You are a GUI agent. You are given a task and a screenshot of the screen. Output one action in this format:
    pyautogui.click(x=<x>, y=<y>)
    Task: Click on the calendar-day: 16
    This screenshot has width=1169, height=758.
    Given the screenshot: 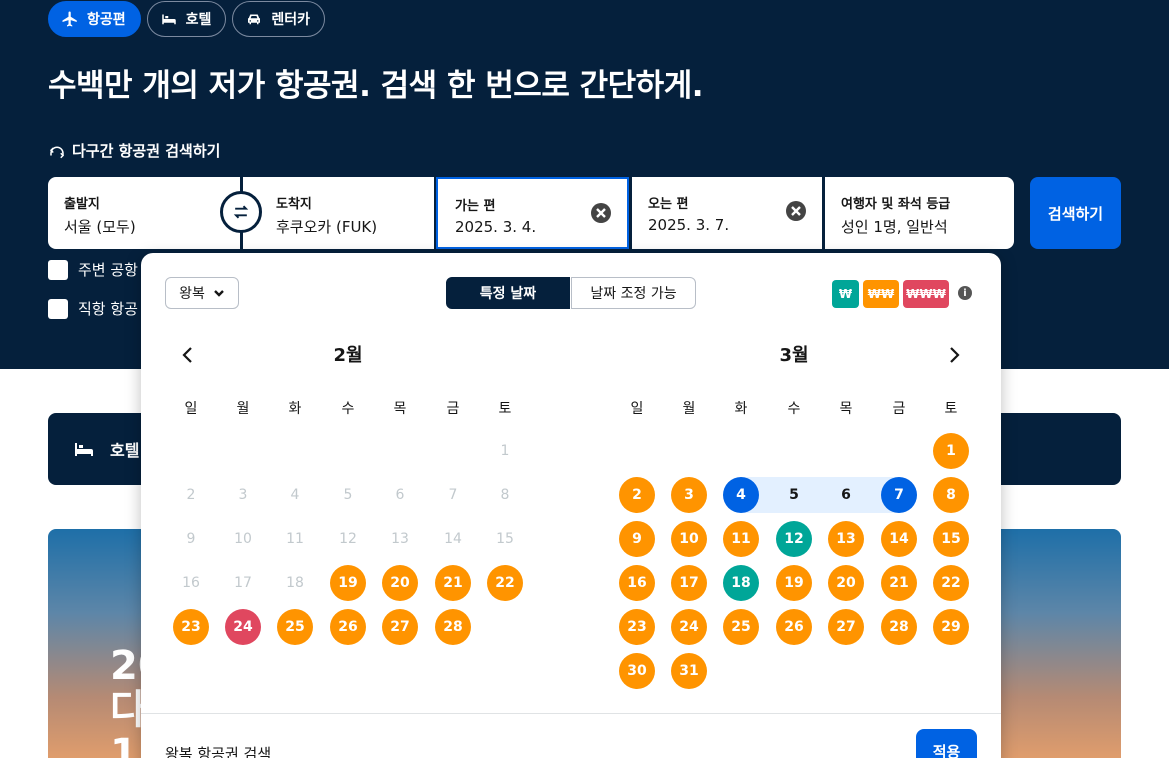 What is the action you would take?
    pyautogui.click(x=637, y=583)
    